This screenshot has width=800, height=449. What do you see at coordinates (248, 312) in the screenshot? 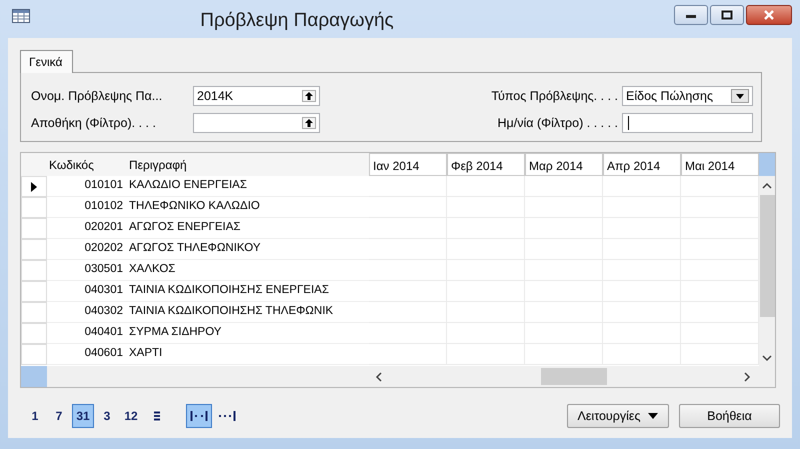
I see `table-cell: ΤΑΙΝΙΑ ΚΩΔΙΚΟΠΟΙΗΣΗΣ ΤΗΛΕΦΩΝΙΚ` at bounding box center [248, 312].